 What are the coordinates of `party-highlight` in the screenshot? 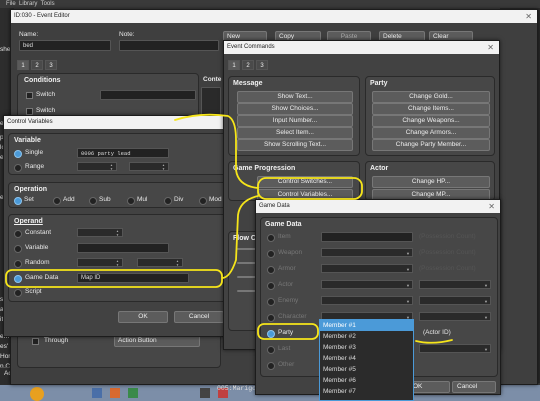 It's located at (288, 331).